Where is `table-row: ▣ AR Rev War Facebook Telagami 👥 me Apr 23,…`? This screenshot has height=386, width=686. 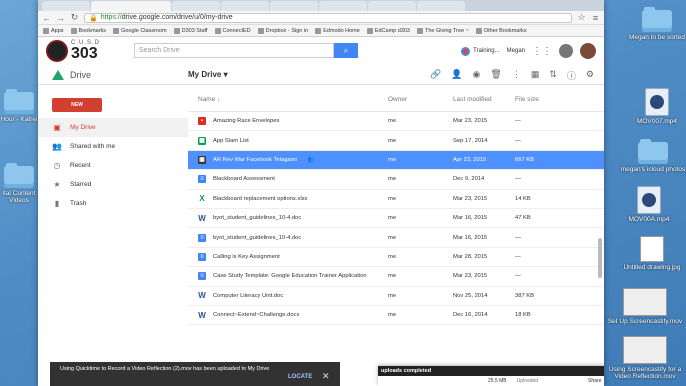 table-row: ▣ AR Rev War Facebook Telagami 👥 me Apr 23,… is located at coordinates (396, 160).